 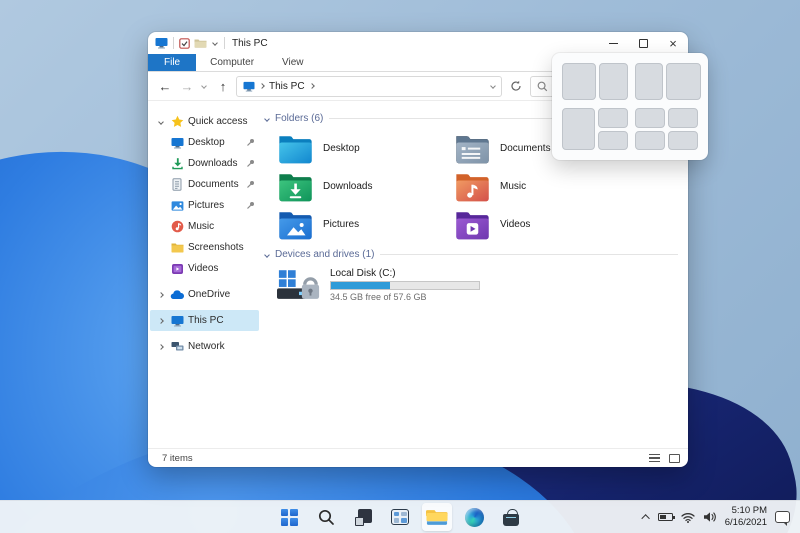 I want to click on close-button: ×, so click(x=673, y=43).